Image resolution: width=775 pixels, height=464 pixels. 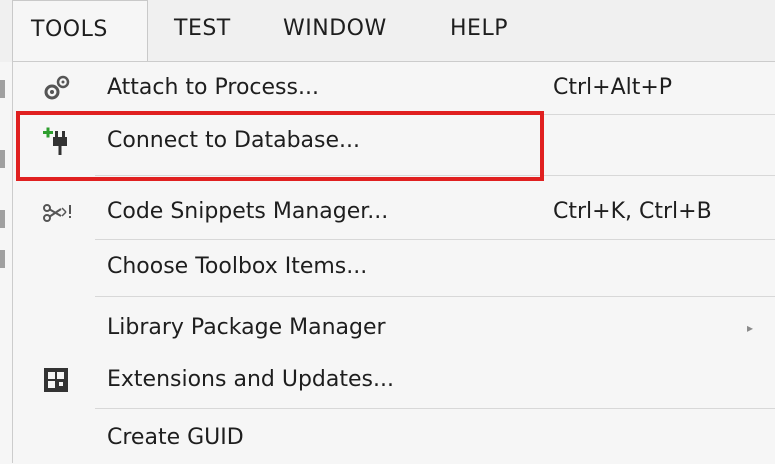 What do you see at coordinates (57, 380) in the screenshot?
I see `extensions-icon` at bounding box center [57, 380].